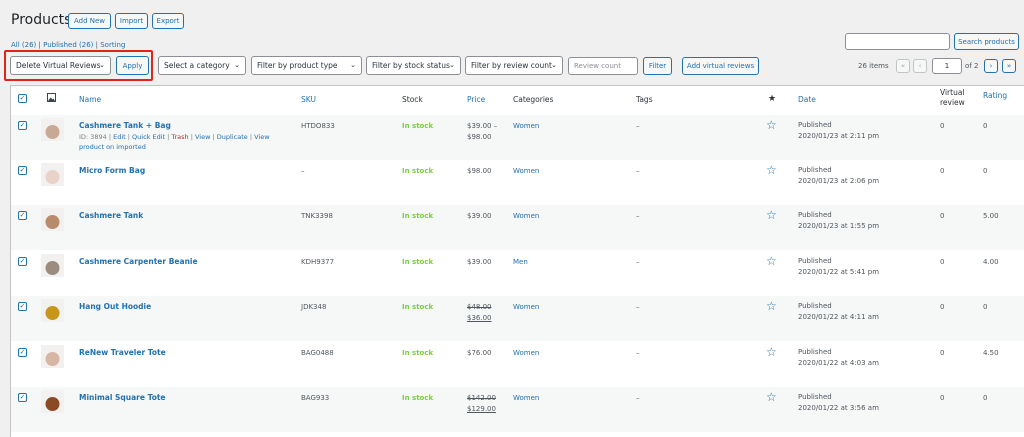  What do you see at coordinates (985, 398) in the screenshot?
I see `product-rating: 0` at bounding box center [985, 398].